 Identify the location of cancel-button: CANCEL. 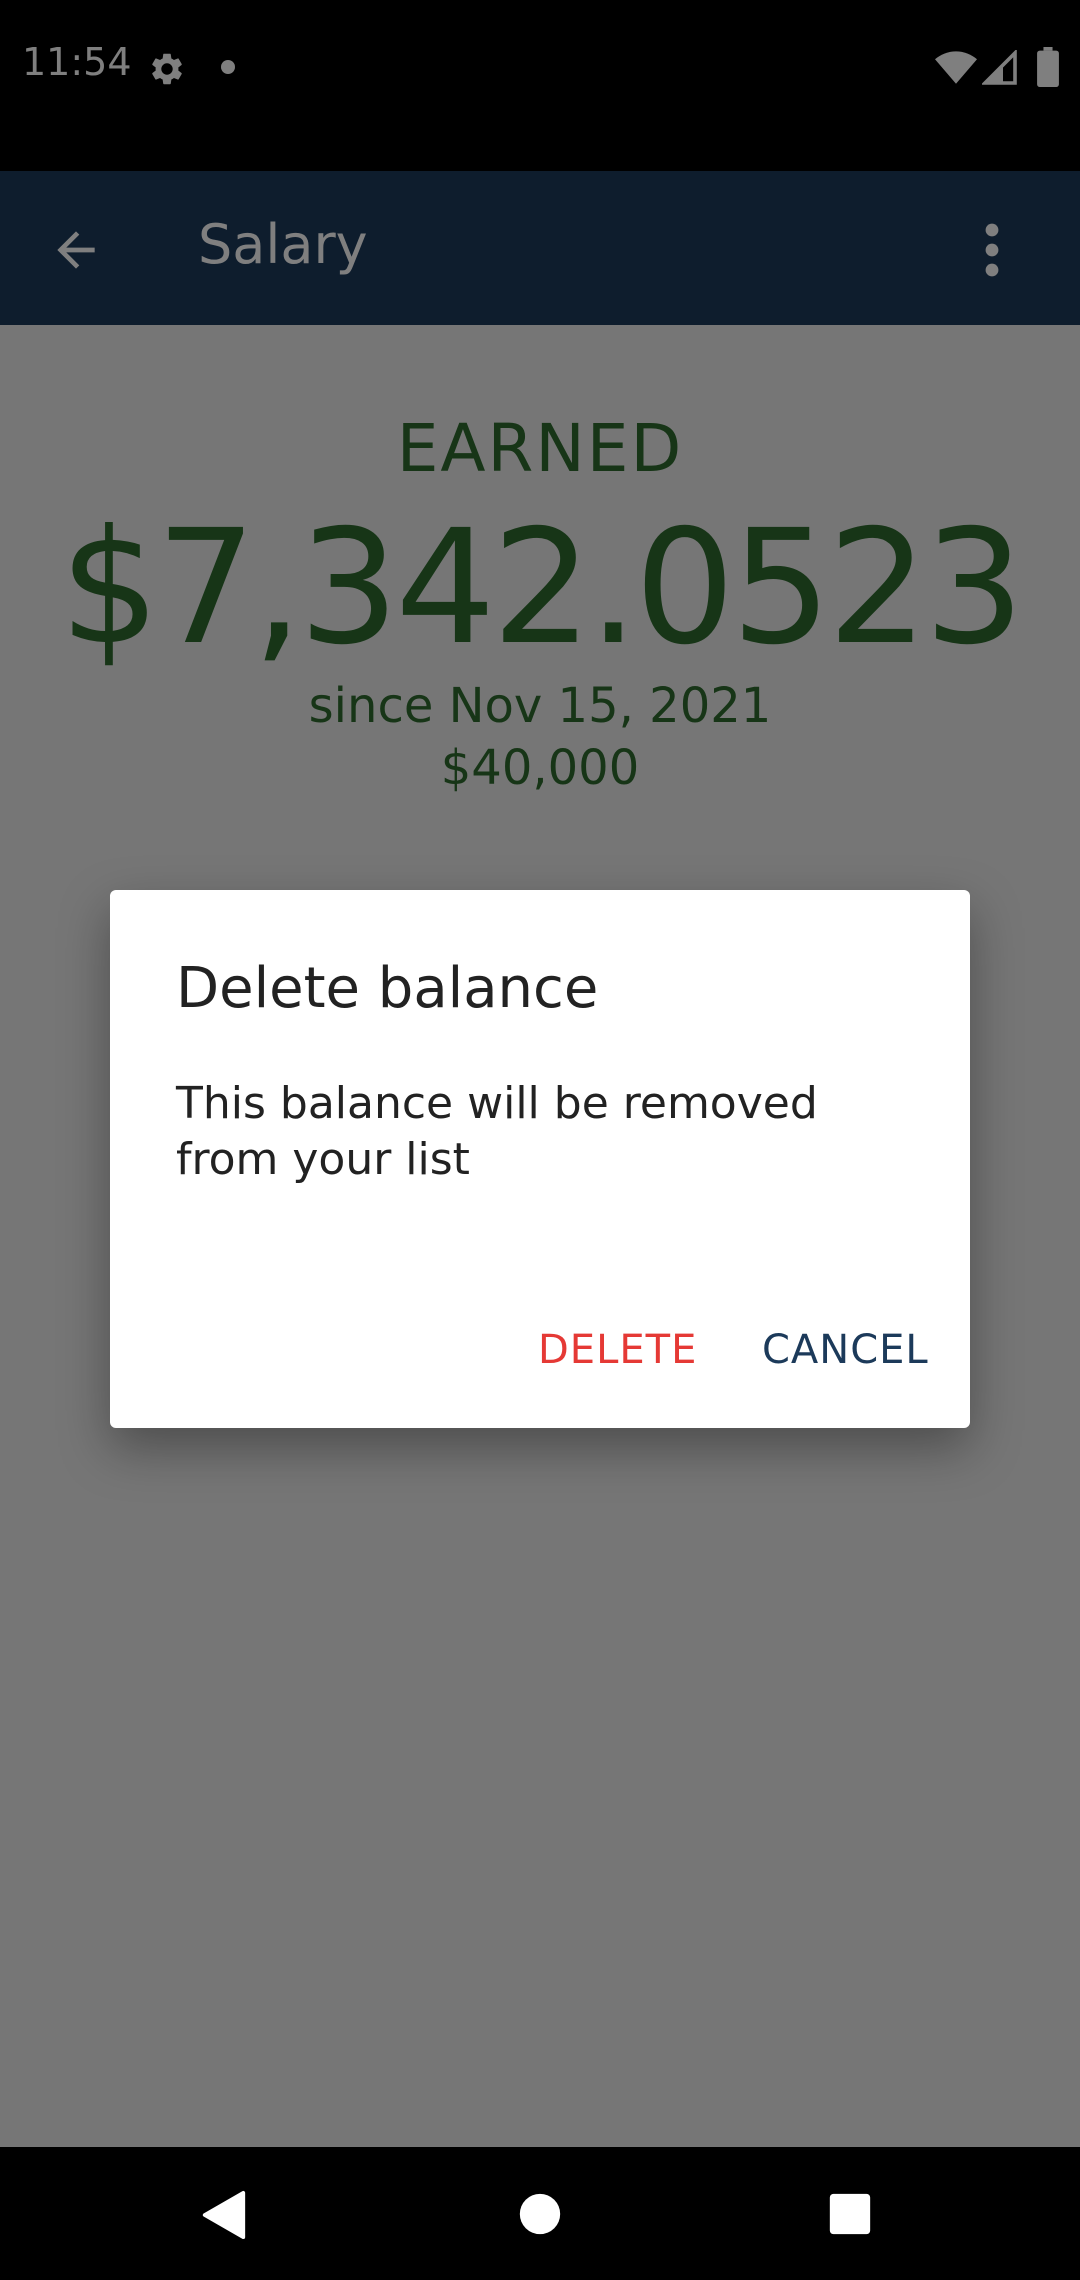
(845, 1350).